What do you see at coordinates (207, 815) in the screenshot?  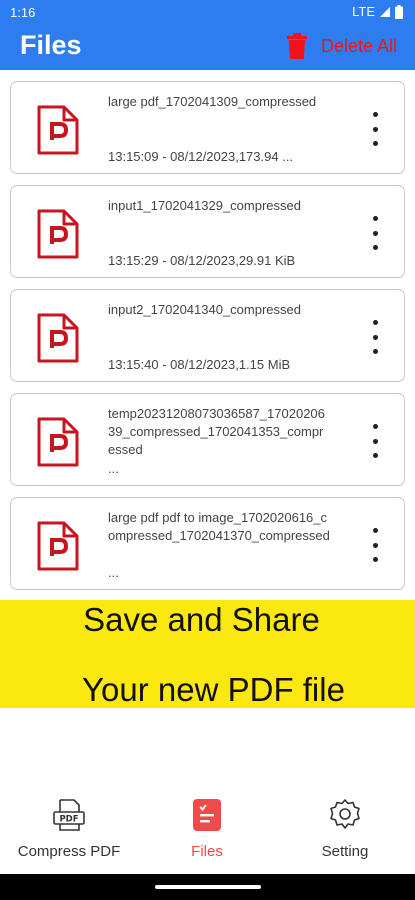 I see `files-icon` at bounding box center [207, 815].